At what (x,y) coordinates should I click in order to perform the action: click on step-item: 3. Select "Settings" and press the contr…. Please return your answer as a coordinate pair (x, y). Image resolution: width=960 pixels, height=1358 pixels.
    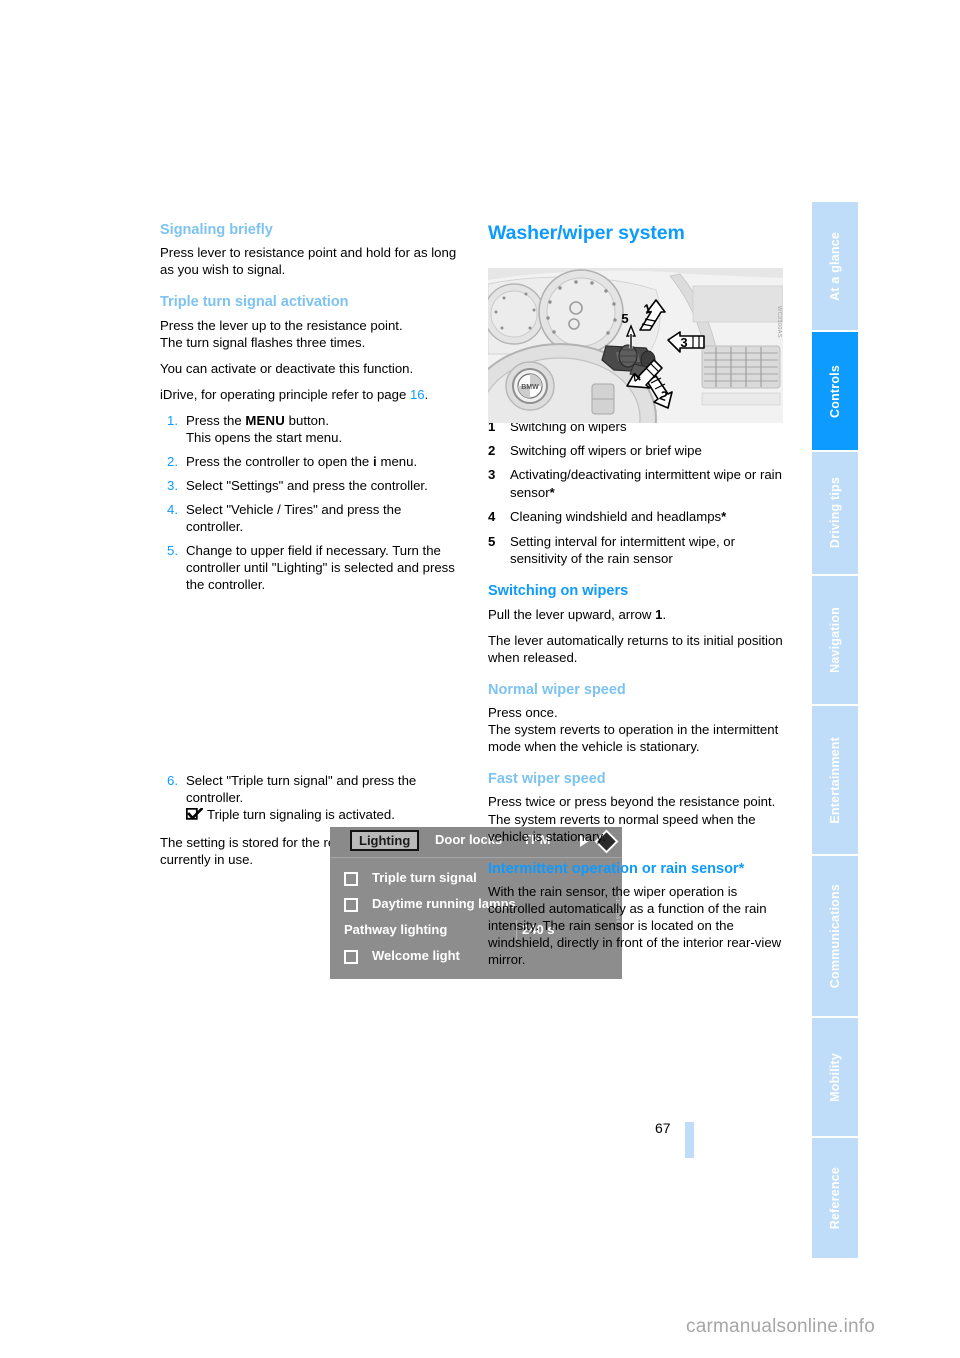
    Looking at the image, I should click on (310, 485).